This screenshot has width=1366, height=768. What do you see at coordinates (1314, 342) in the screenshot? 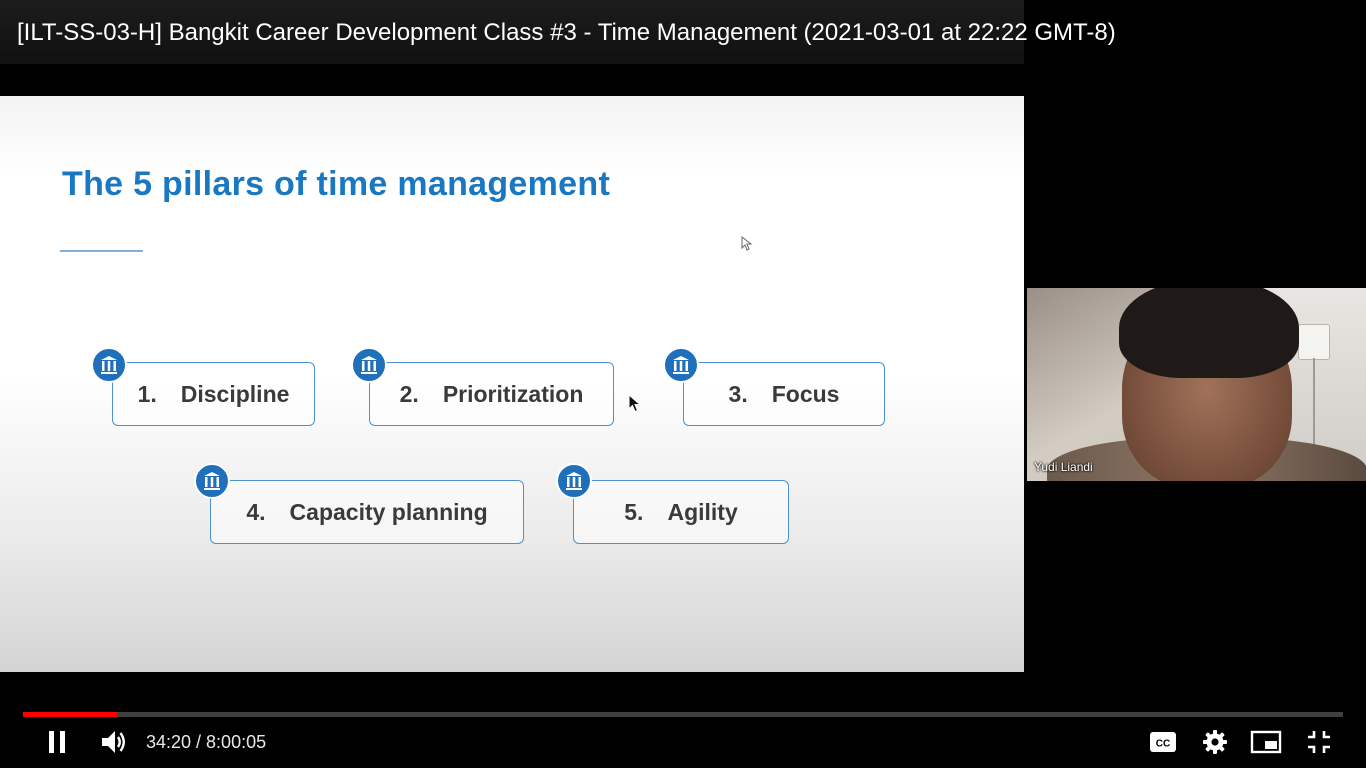
I see `wall-socket` at bounding box center [1314, 342].